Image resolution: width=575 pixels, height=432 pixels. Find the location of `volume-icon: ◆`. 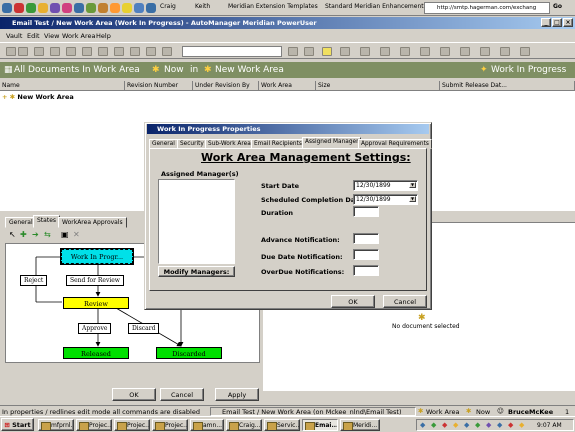

volume-icon: ◆ is located at coordinates (521, 425).